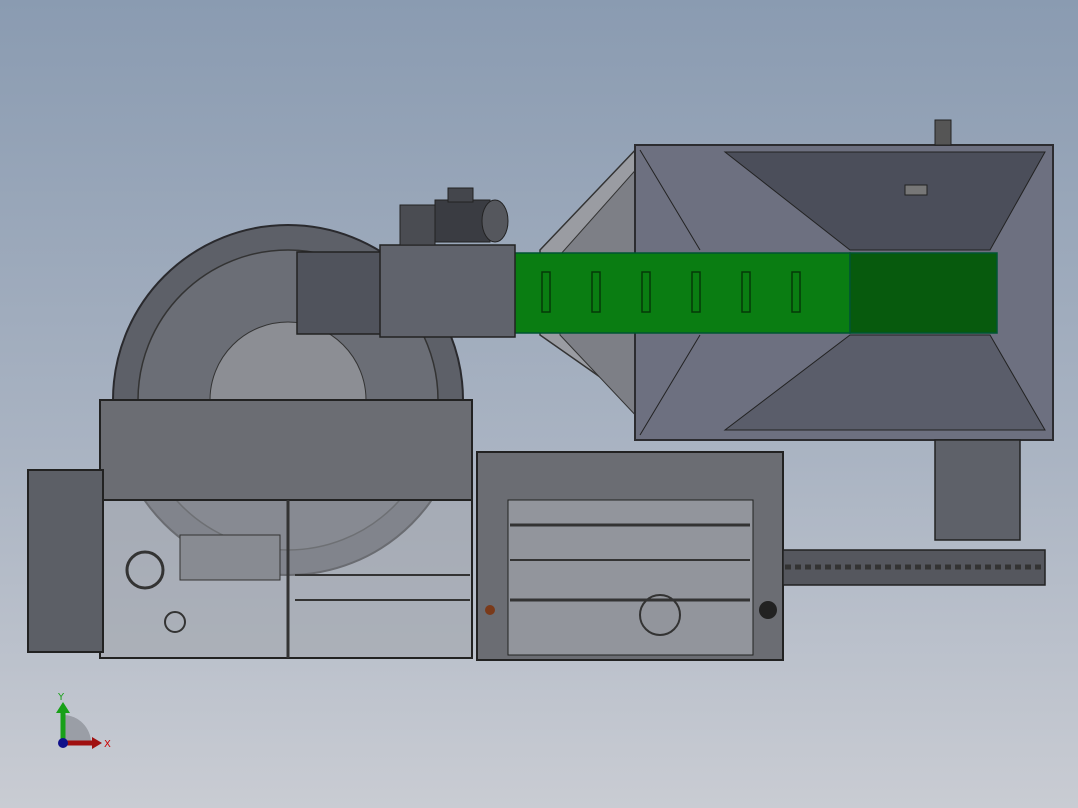 This screenshot has width=1078, height=808. Describe the element at coordinates (914, 567) in the screenshot. I see `chain-conveyor` at that location.